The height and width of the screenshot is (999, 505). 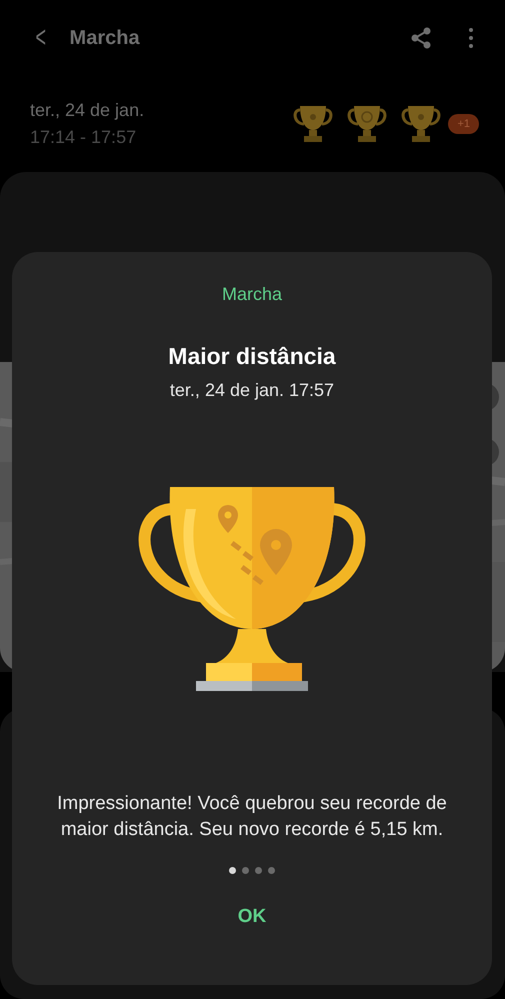 I want to click on screen-title: Marcha, so click(x=105, y=38).